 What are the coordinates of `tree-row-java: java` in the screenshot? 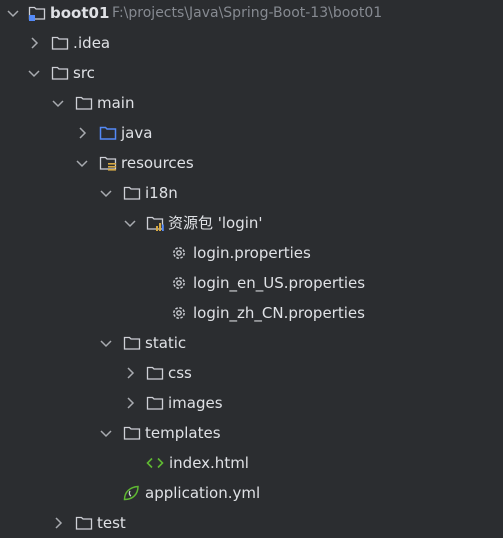 It's located at (251, 133).